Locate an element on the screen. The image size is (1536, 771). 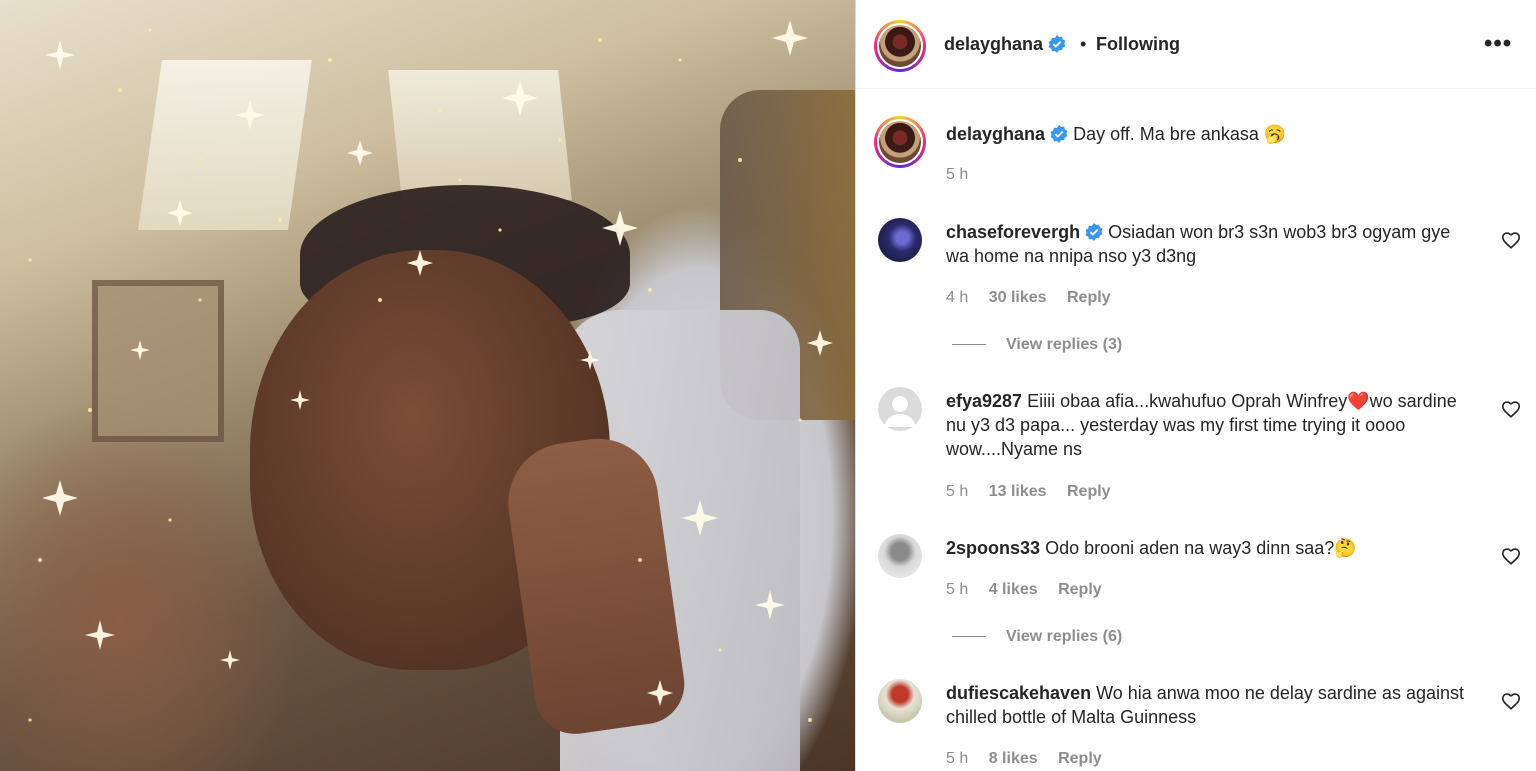
comment-meta: 5 h 8 likes Reply is located at coordinates (1032, 759).